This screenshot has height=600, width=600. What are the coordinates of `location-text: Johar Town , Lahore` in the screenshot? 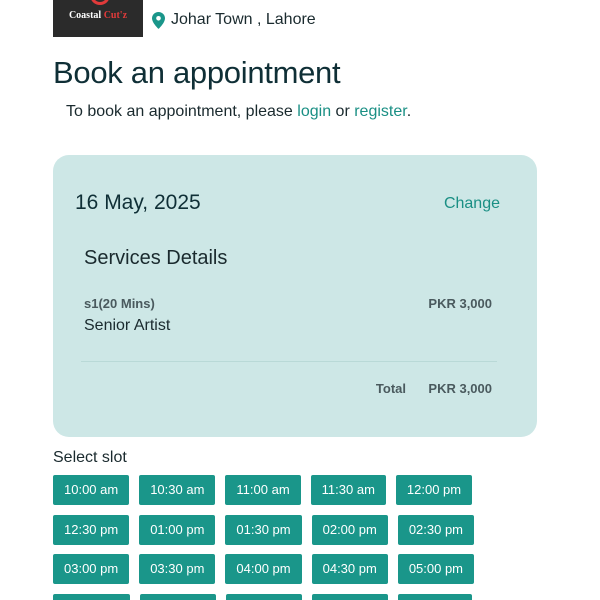 It's located at (243, 19).